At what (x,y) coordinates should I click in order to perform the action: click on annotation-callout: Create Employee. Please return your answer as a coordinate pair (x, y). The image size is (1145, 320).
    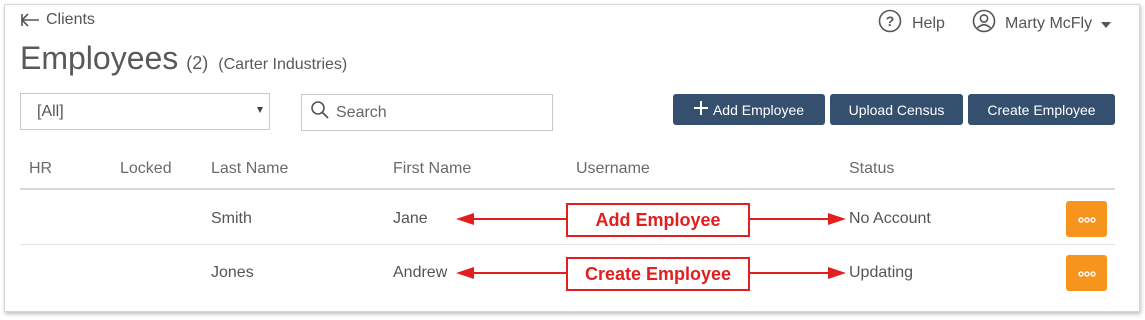
    Looking at the image, I should click on (658, 274).